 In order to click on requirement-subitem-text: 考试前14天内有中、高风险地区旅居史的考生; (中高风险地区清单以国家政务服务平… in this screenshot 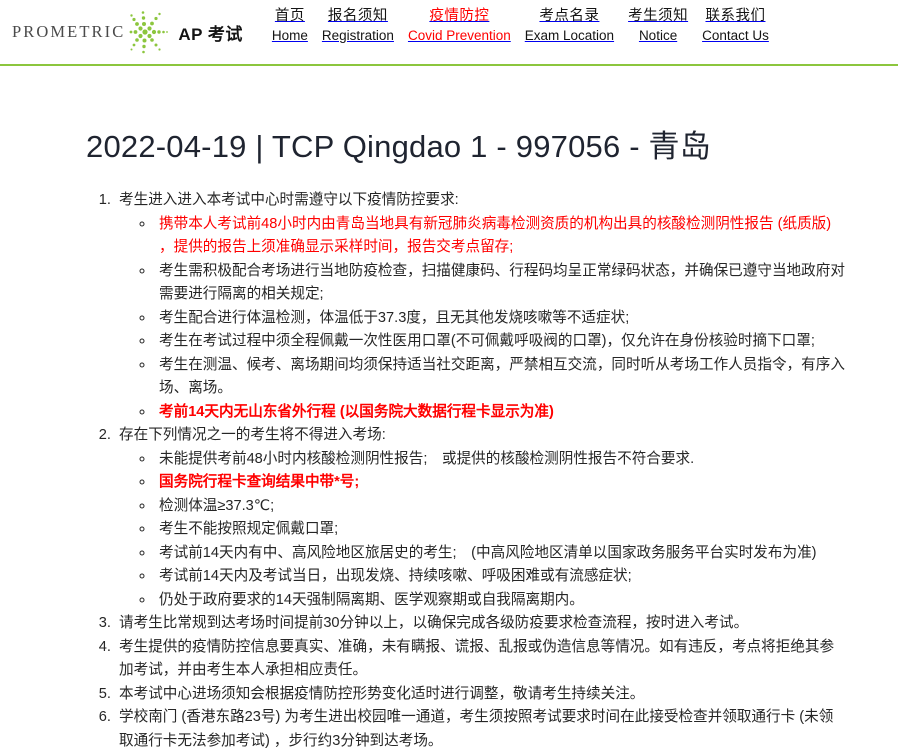, I will do `click(488, 552)`.